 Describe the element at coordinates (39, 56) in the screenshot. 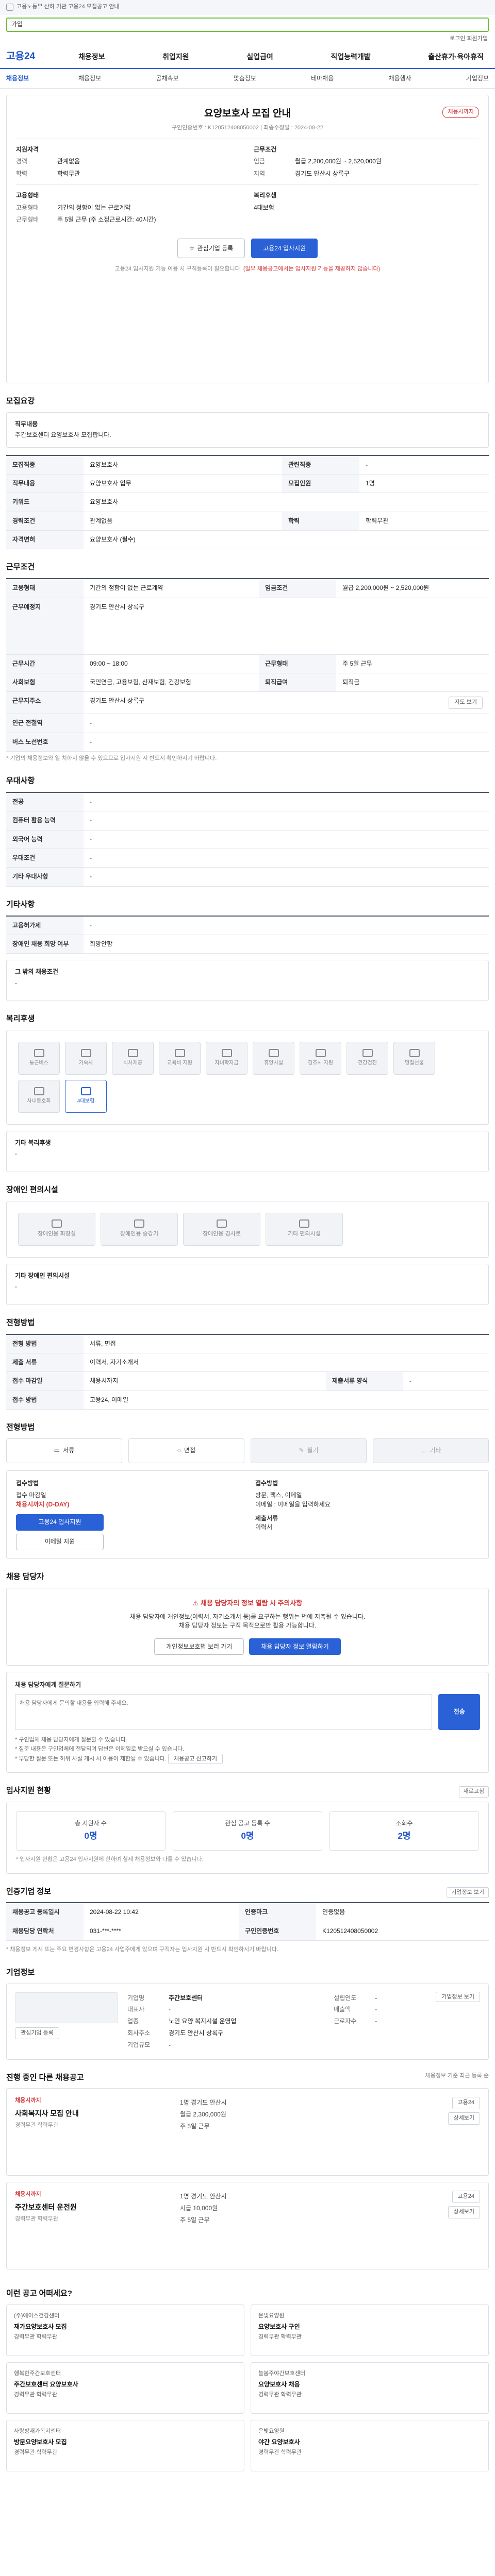

I see `site-logo: 고용24` at that location.